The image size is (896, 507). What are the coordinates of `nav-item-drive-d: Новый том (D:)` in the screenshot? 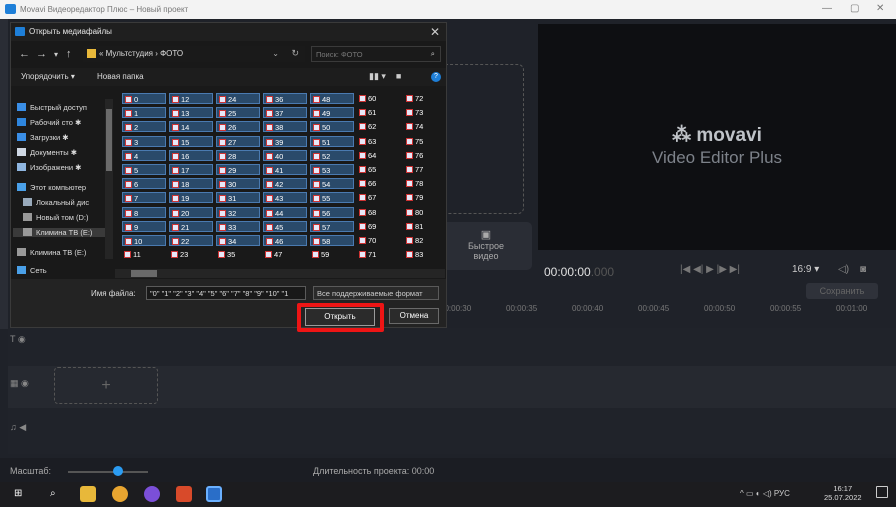 It's located at (56, 217).